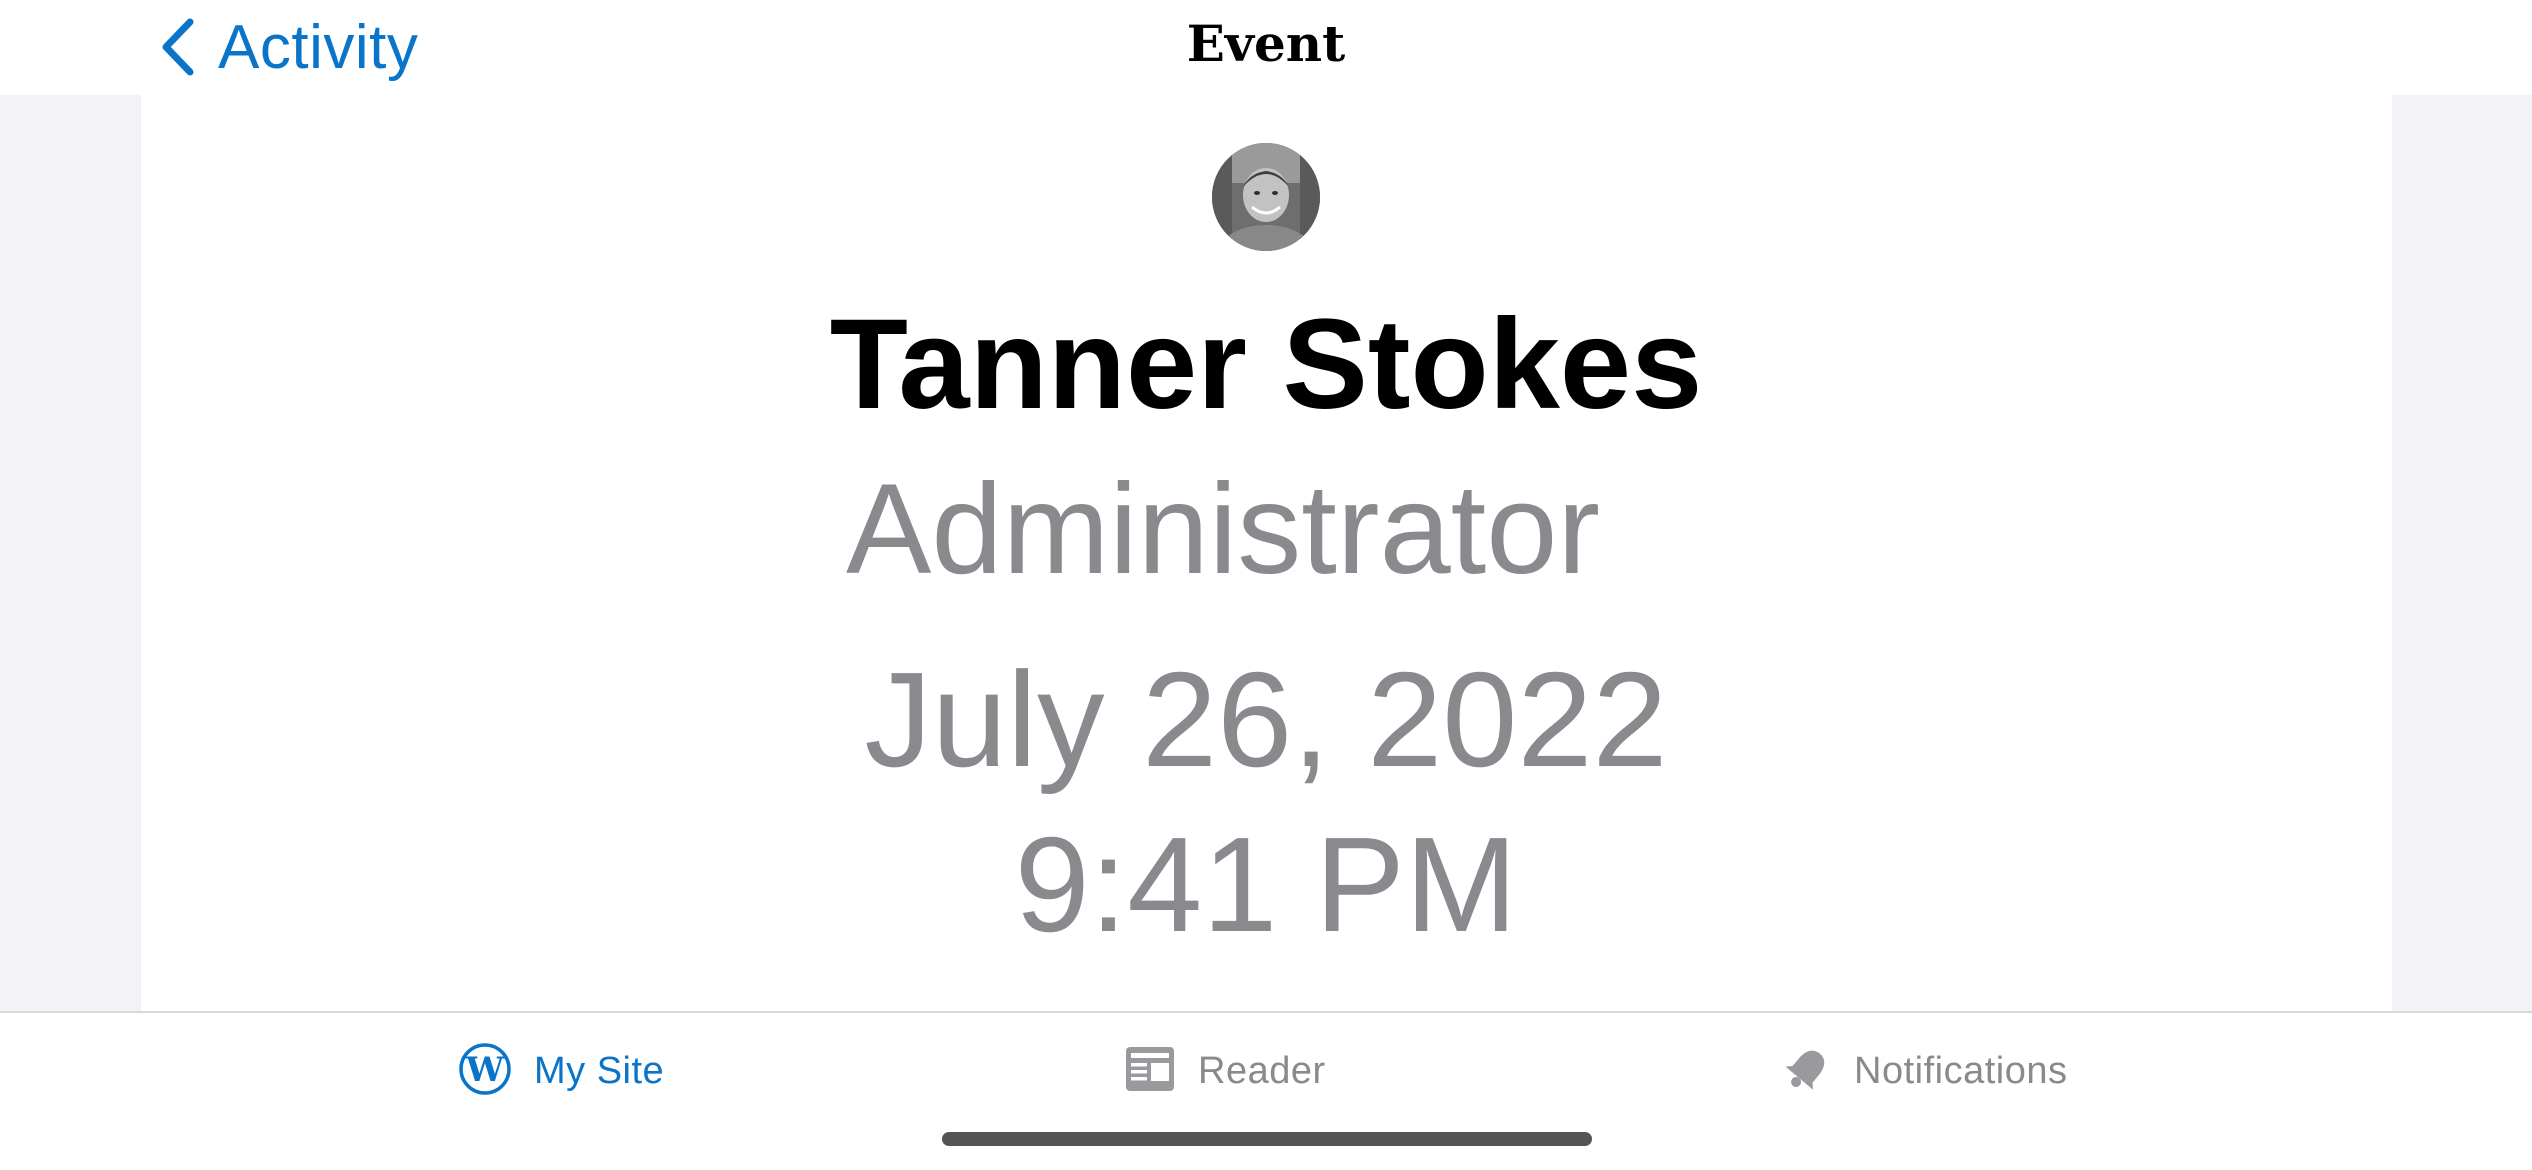 This screenshot has width=2532, height=1170. What do you see at coordinates (1223, 529) in the screenshot?
I see `user-role: Administrator` at bounding box center [1223, 529].